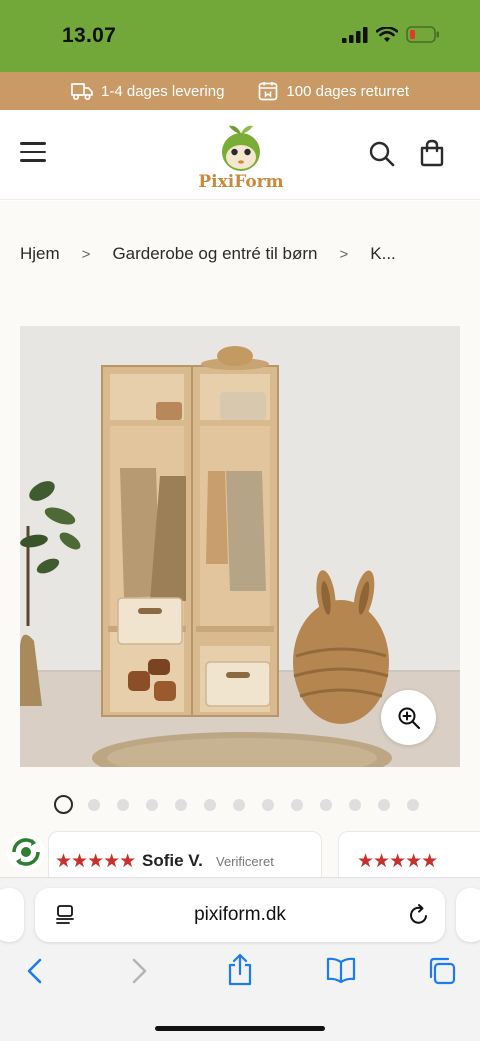 This screenshot has height=1041, width=480. I want to click on zoom-in-icon, so click(408, 717).